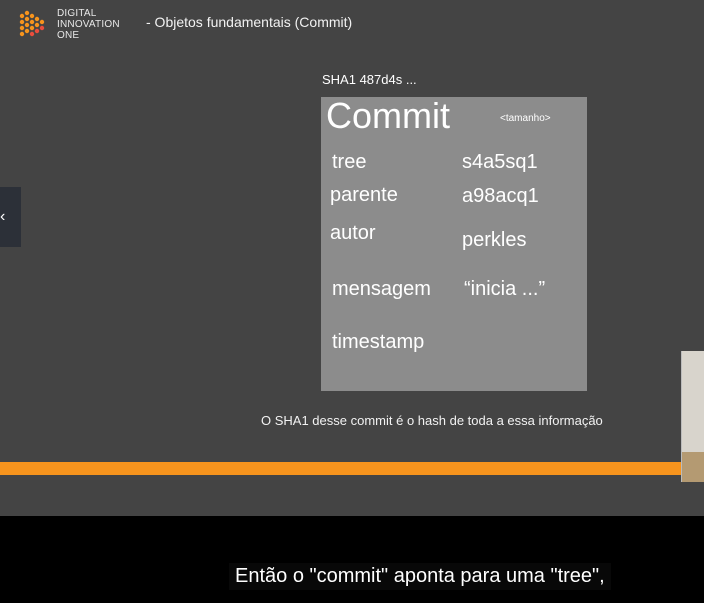 This screenshot has width=704, height=603. Describe the element at coordinates (364, 195) in the screenshot. I see `field-key-parente: parente` at that location.